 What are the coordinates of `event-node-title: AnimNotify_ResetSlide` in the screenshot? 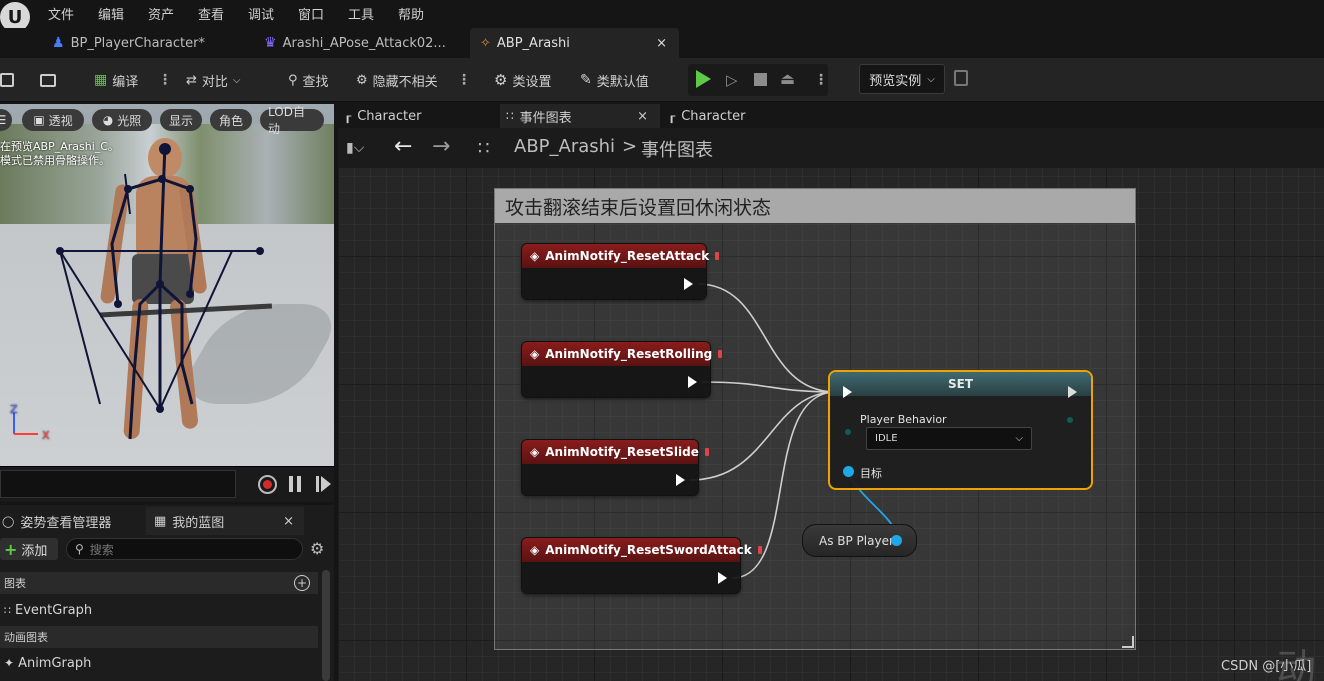 It's located at (622, 452).